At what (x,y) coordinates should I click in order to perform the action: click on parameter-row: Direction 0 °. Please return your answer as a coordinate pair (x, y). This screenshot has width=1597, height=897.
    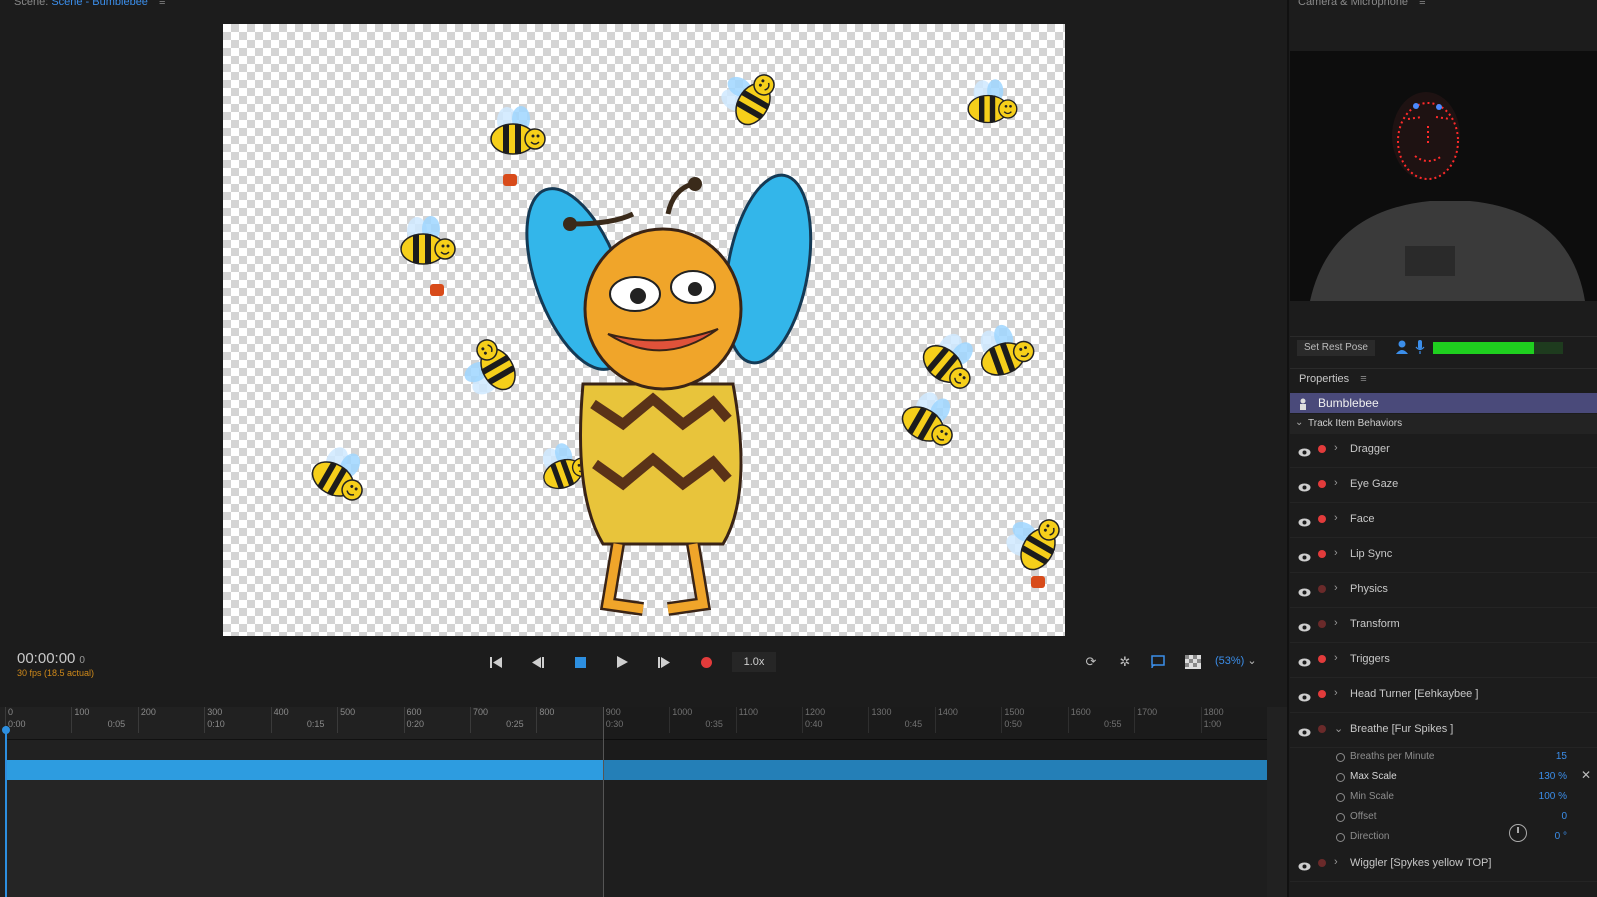
    Looking at the image, I should click on (1443, 838).